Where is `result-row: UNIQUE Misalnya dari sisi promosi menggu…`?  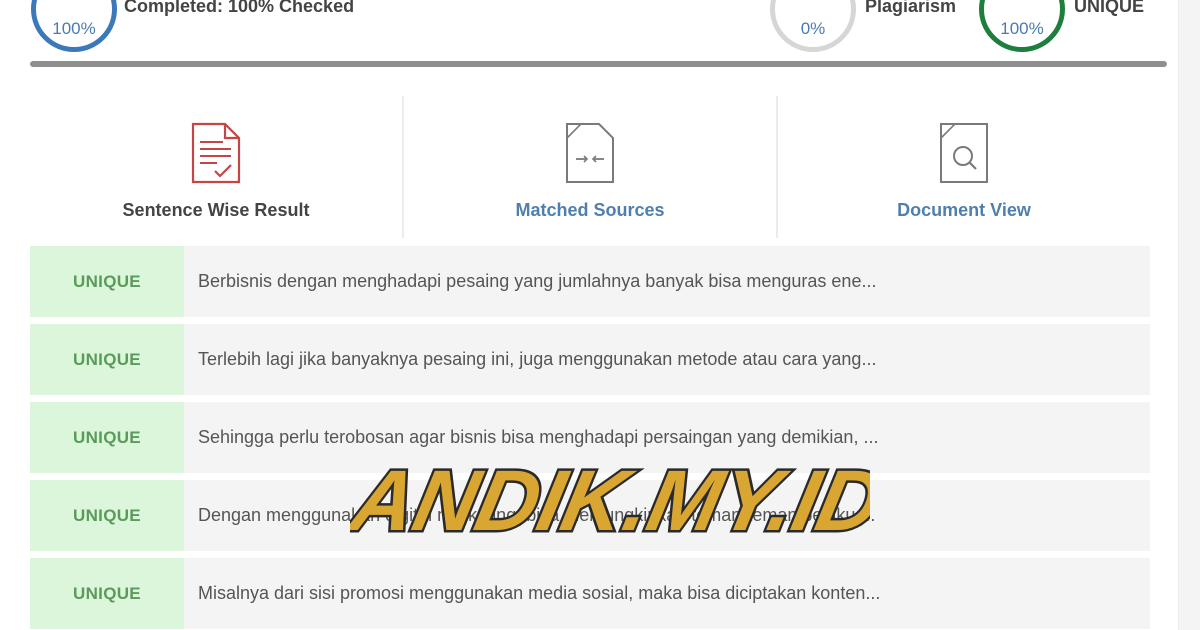
result-row: UNIQUE Misalnya dari sisi promosi menggu… is located at coordinates (590, 593).